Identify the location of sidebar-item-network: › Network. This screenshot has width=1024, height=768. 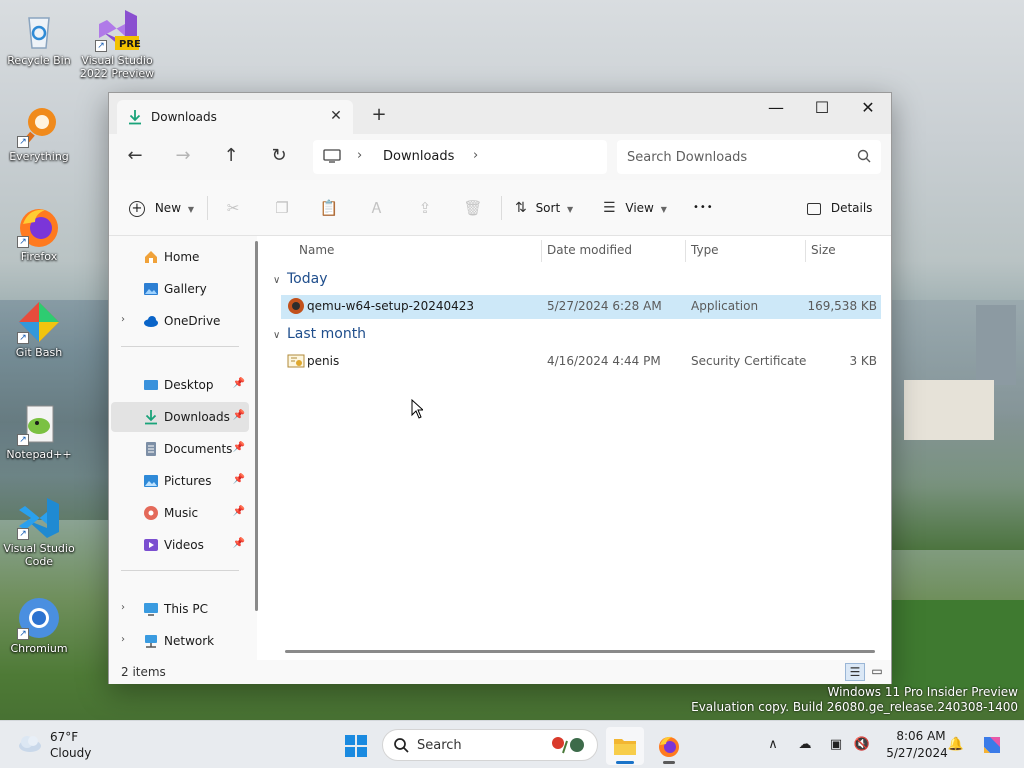
(180, 641).